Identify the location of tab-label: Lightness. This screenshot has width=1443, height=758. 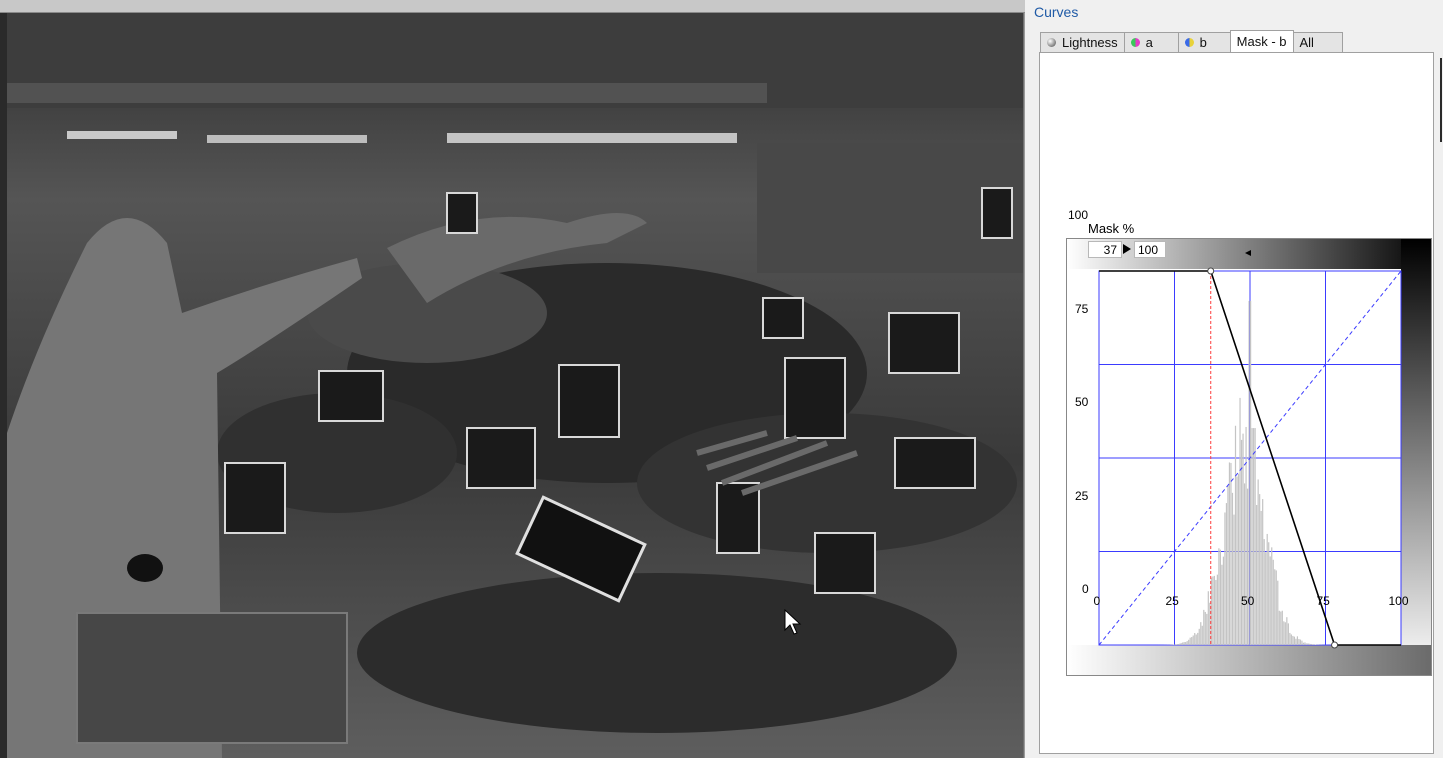
(1090, 42).